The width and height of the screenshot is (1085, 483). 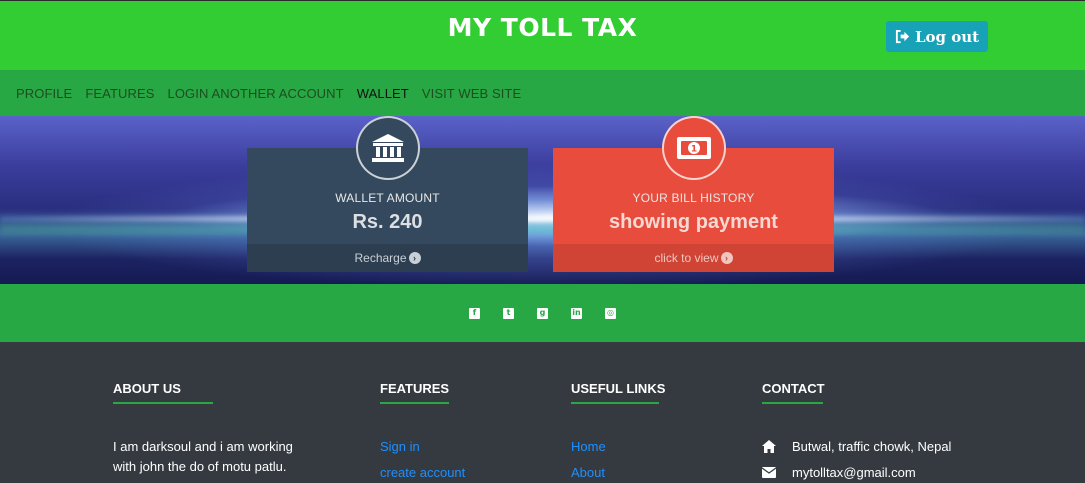 I want to click on contact-email-text: mytolltax@gmail.com, so click(x=854, y=472).